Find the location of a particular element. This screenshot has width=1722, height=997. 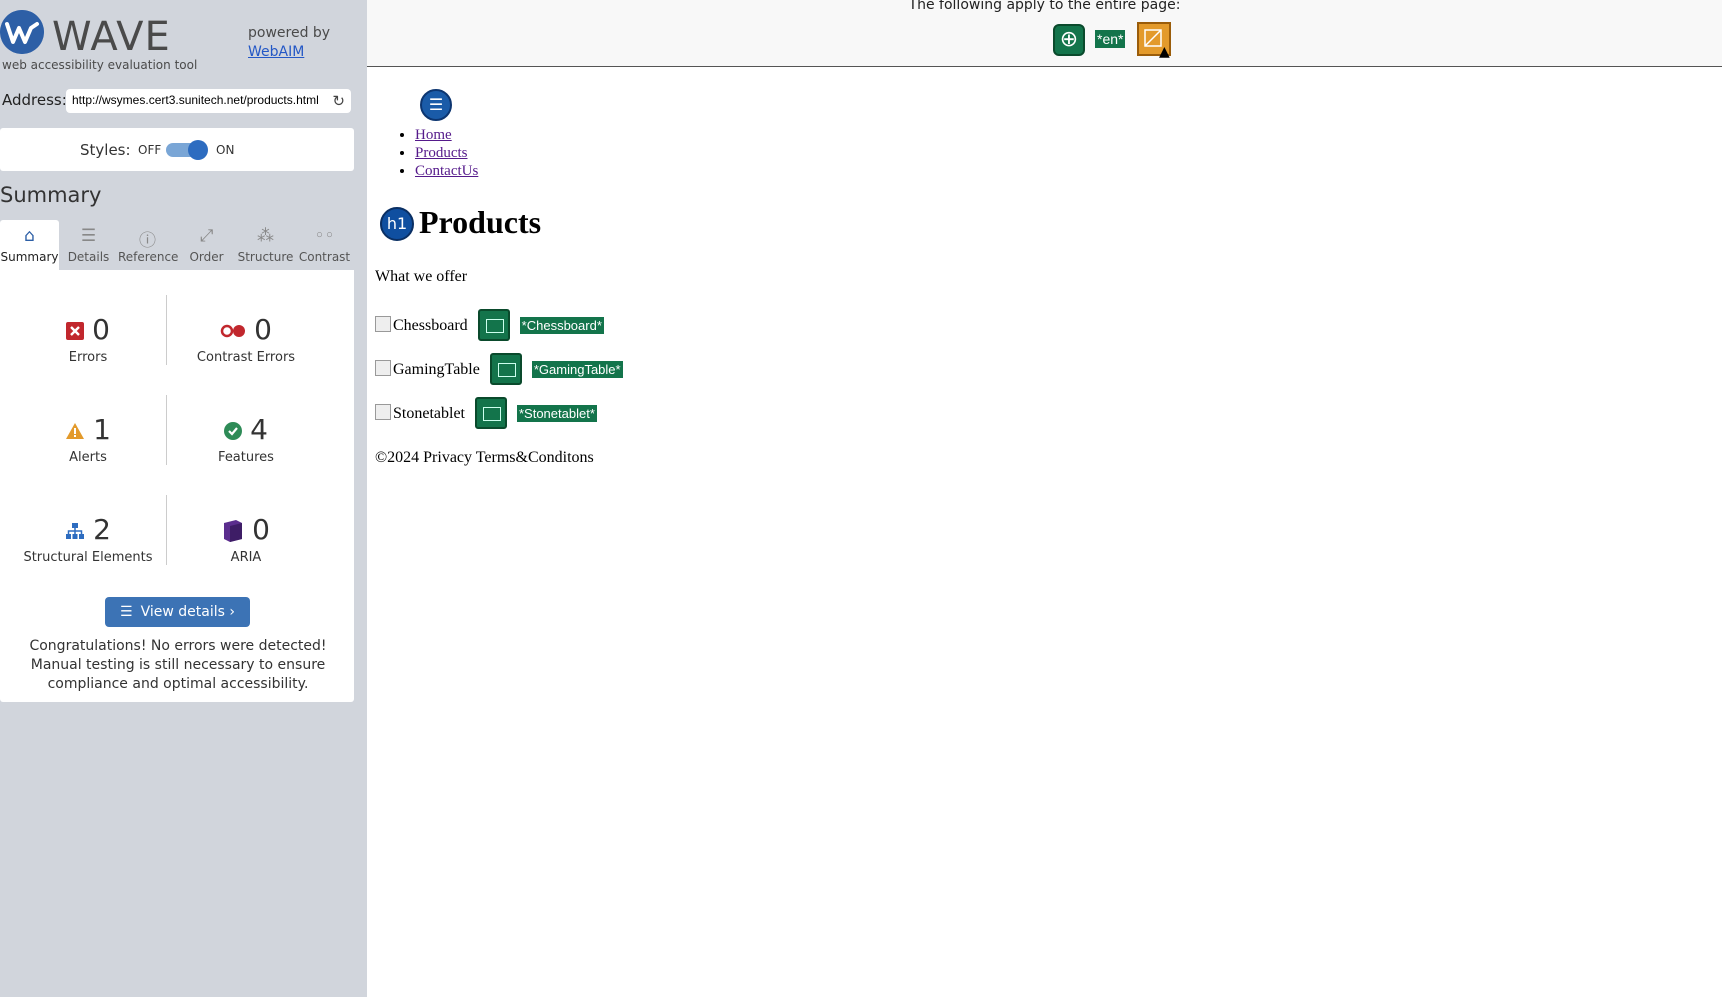

structural-label: Structural Elements is located at coordinates (88, 557).